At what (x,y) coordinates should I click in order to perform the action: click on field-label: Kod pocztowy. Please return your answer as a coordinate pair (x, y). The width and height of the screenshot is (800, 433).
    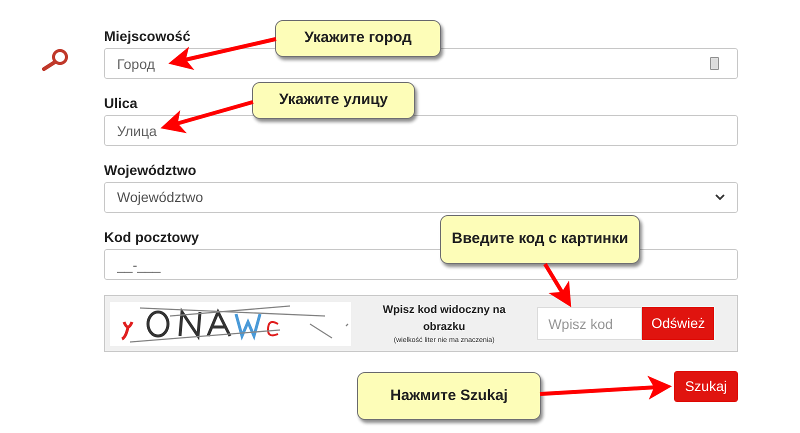
    Looking at the image, I should click on (151, 237).